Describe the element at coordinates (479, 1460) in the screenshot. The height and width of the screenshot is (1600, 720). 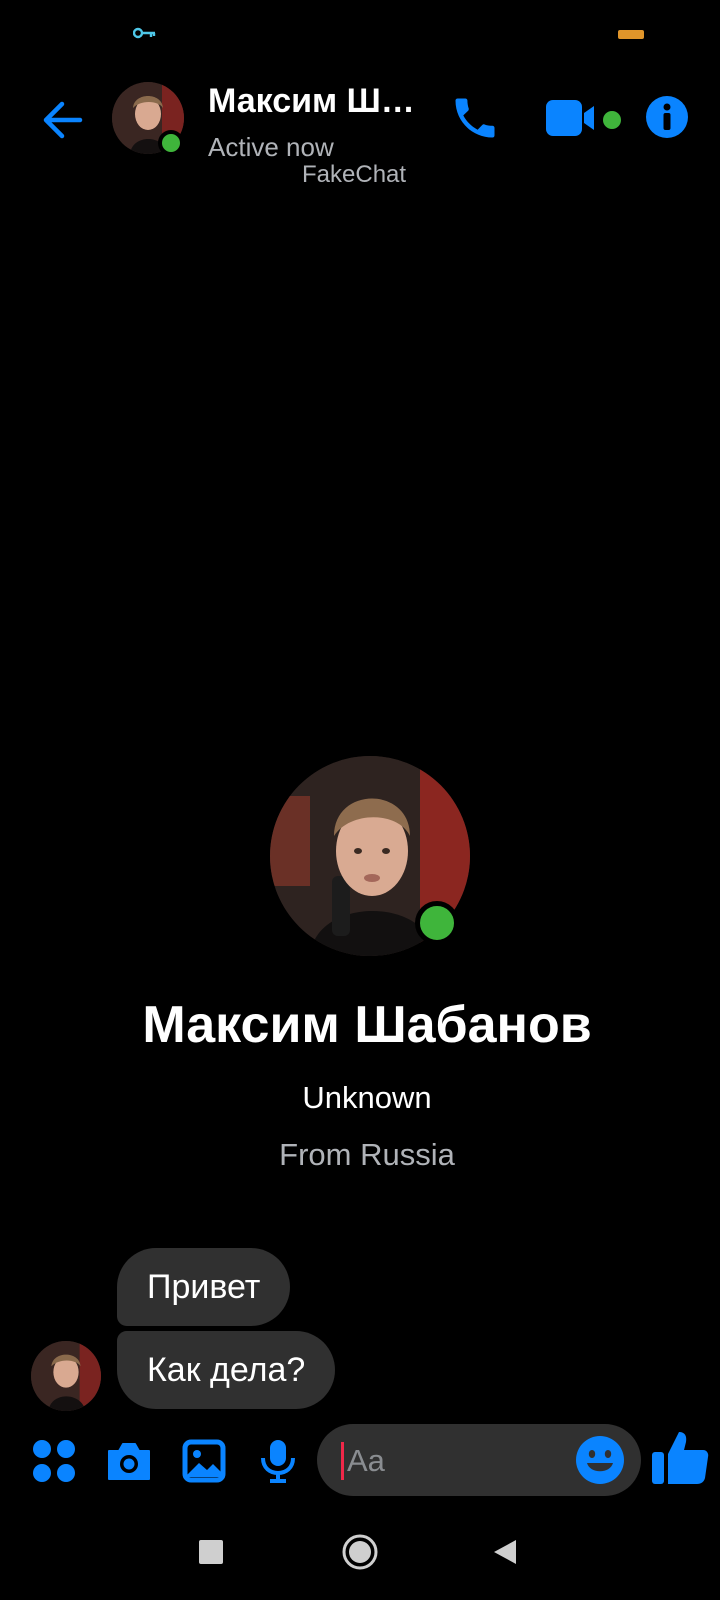
I see `message-input: Aa` at that location.